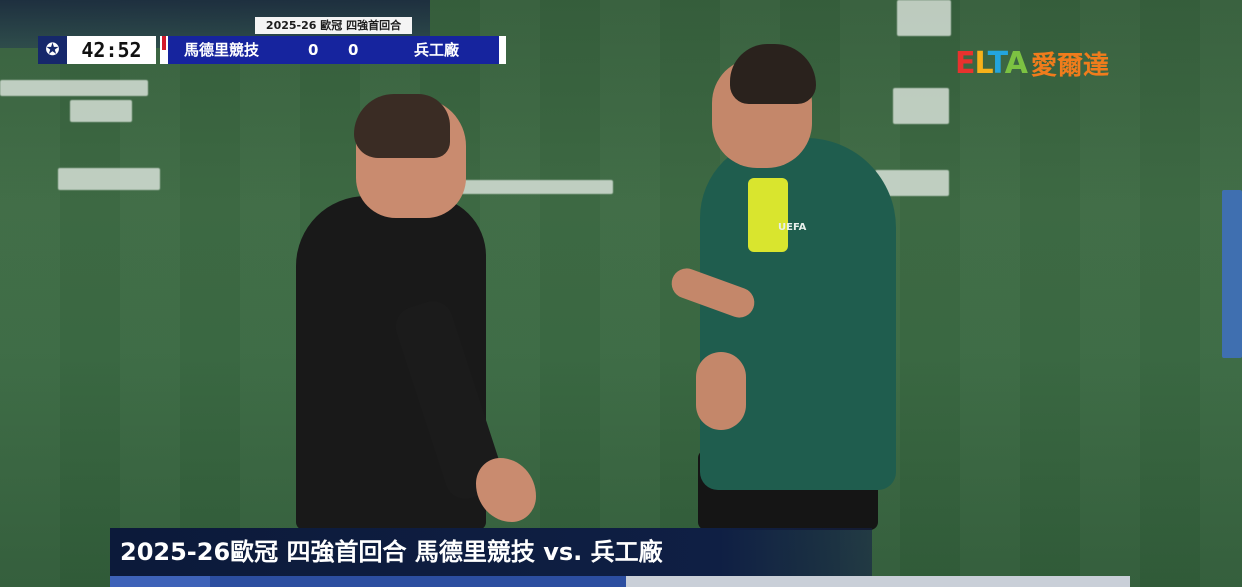 The width and height of the screenshot is (1242, 587). What do you see at coordinates (164, 50) in the screenshot?
I see `home-team-color` at bounding box center [164, 50].